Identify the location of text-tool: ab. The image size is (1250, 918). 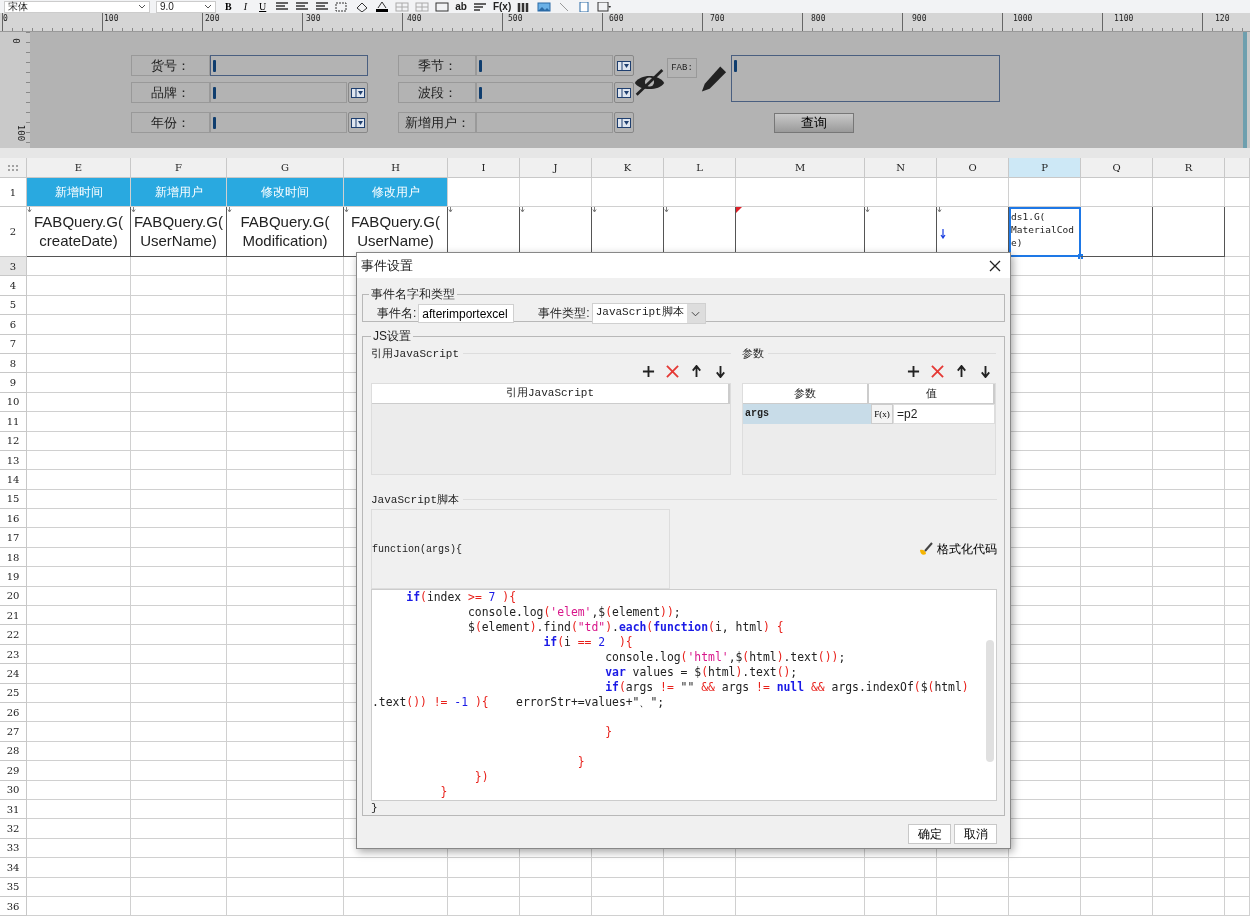
(461, 6).